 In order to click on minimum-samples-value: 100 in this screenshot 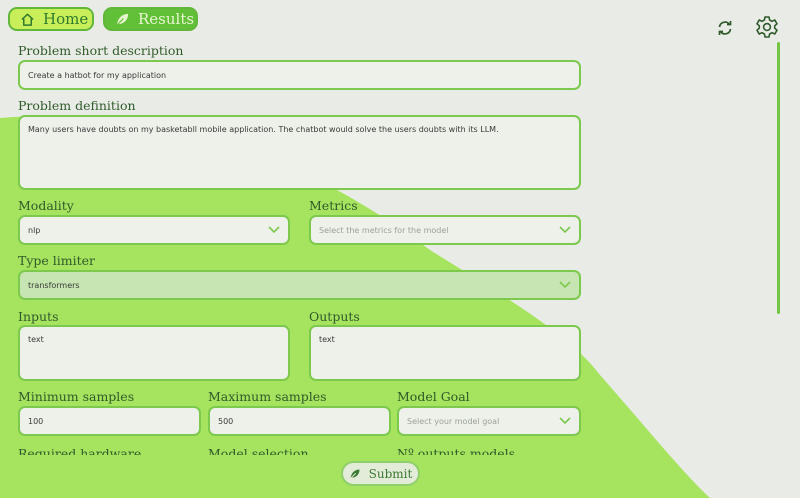, I will do `click(36, 421)`.